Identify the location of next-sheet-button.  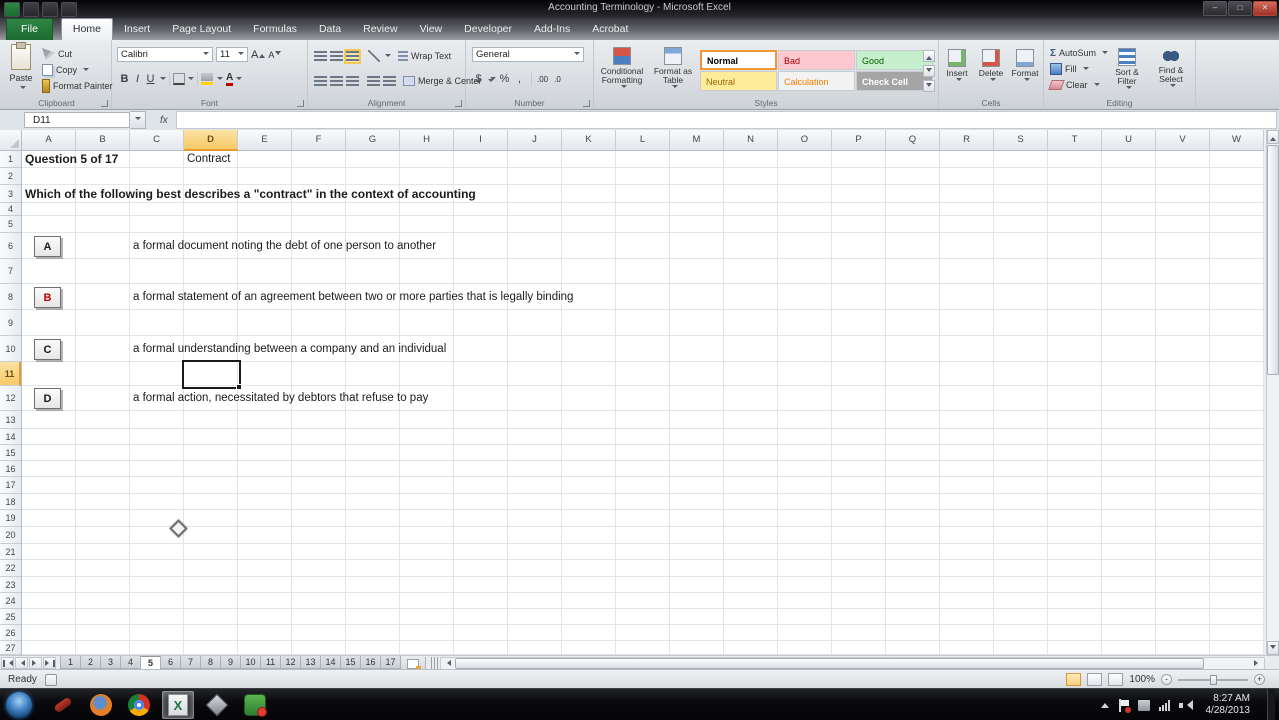
(35, 663).